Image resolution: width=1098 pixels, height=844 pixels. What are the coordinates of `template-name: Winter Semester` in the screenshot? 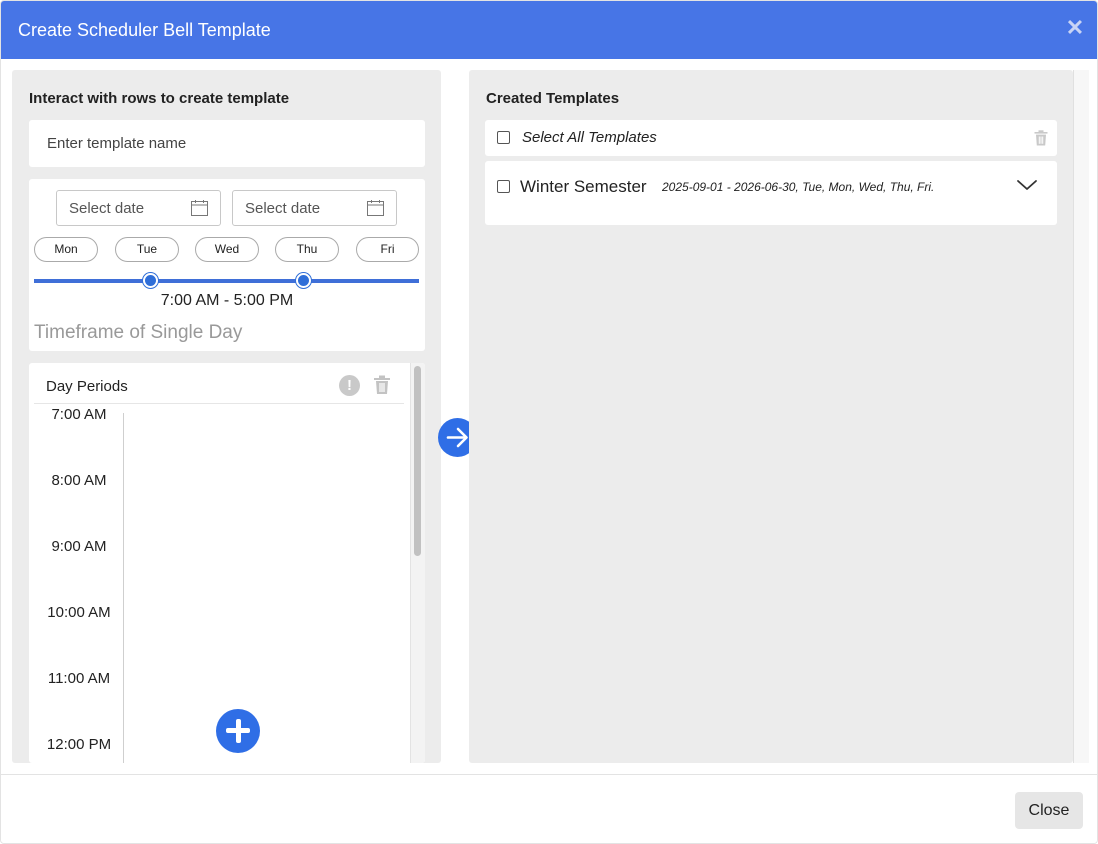 It's located at (583, 186).